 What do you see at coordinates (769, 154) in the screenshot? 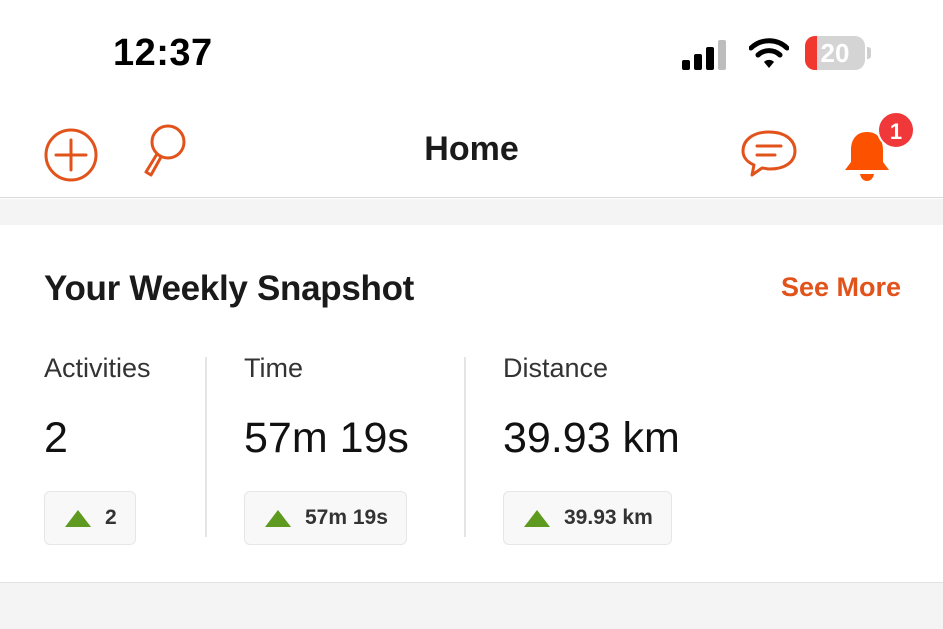
I see `chat-icon` at bounding box center [769, 154].